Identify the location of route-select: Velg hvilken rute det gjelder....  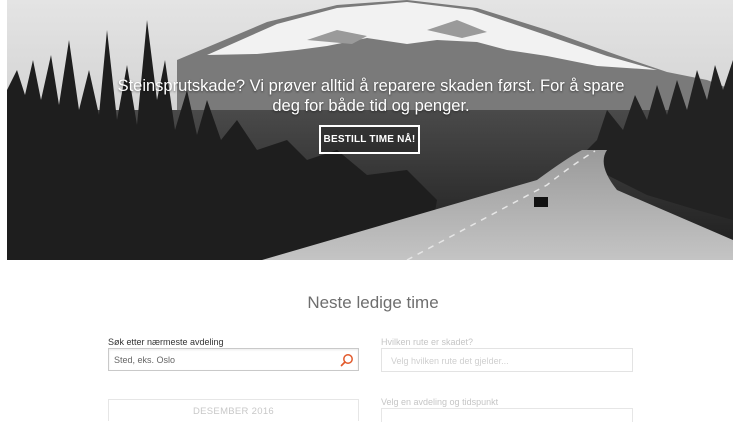
(507, 360).